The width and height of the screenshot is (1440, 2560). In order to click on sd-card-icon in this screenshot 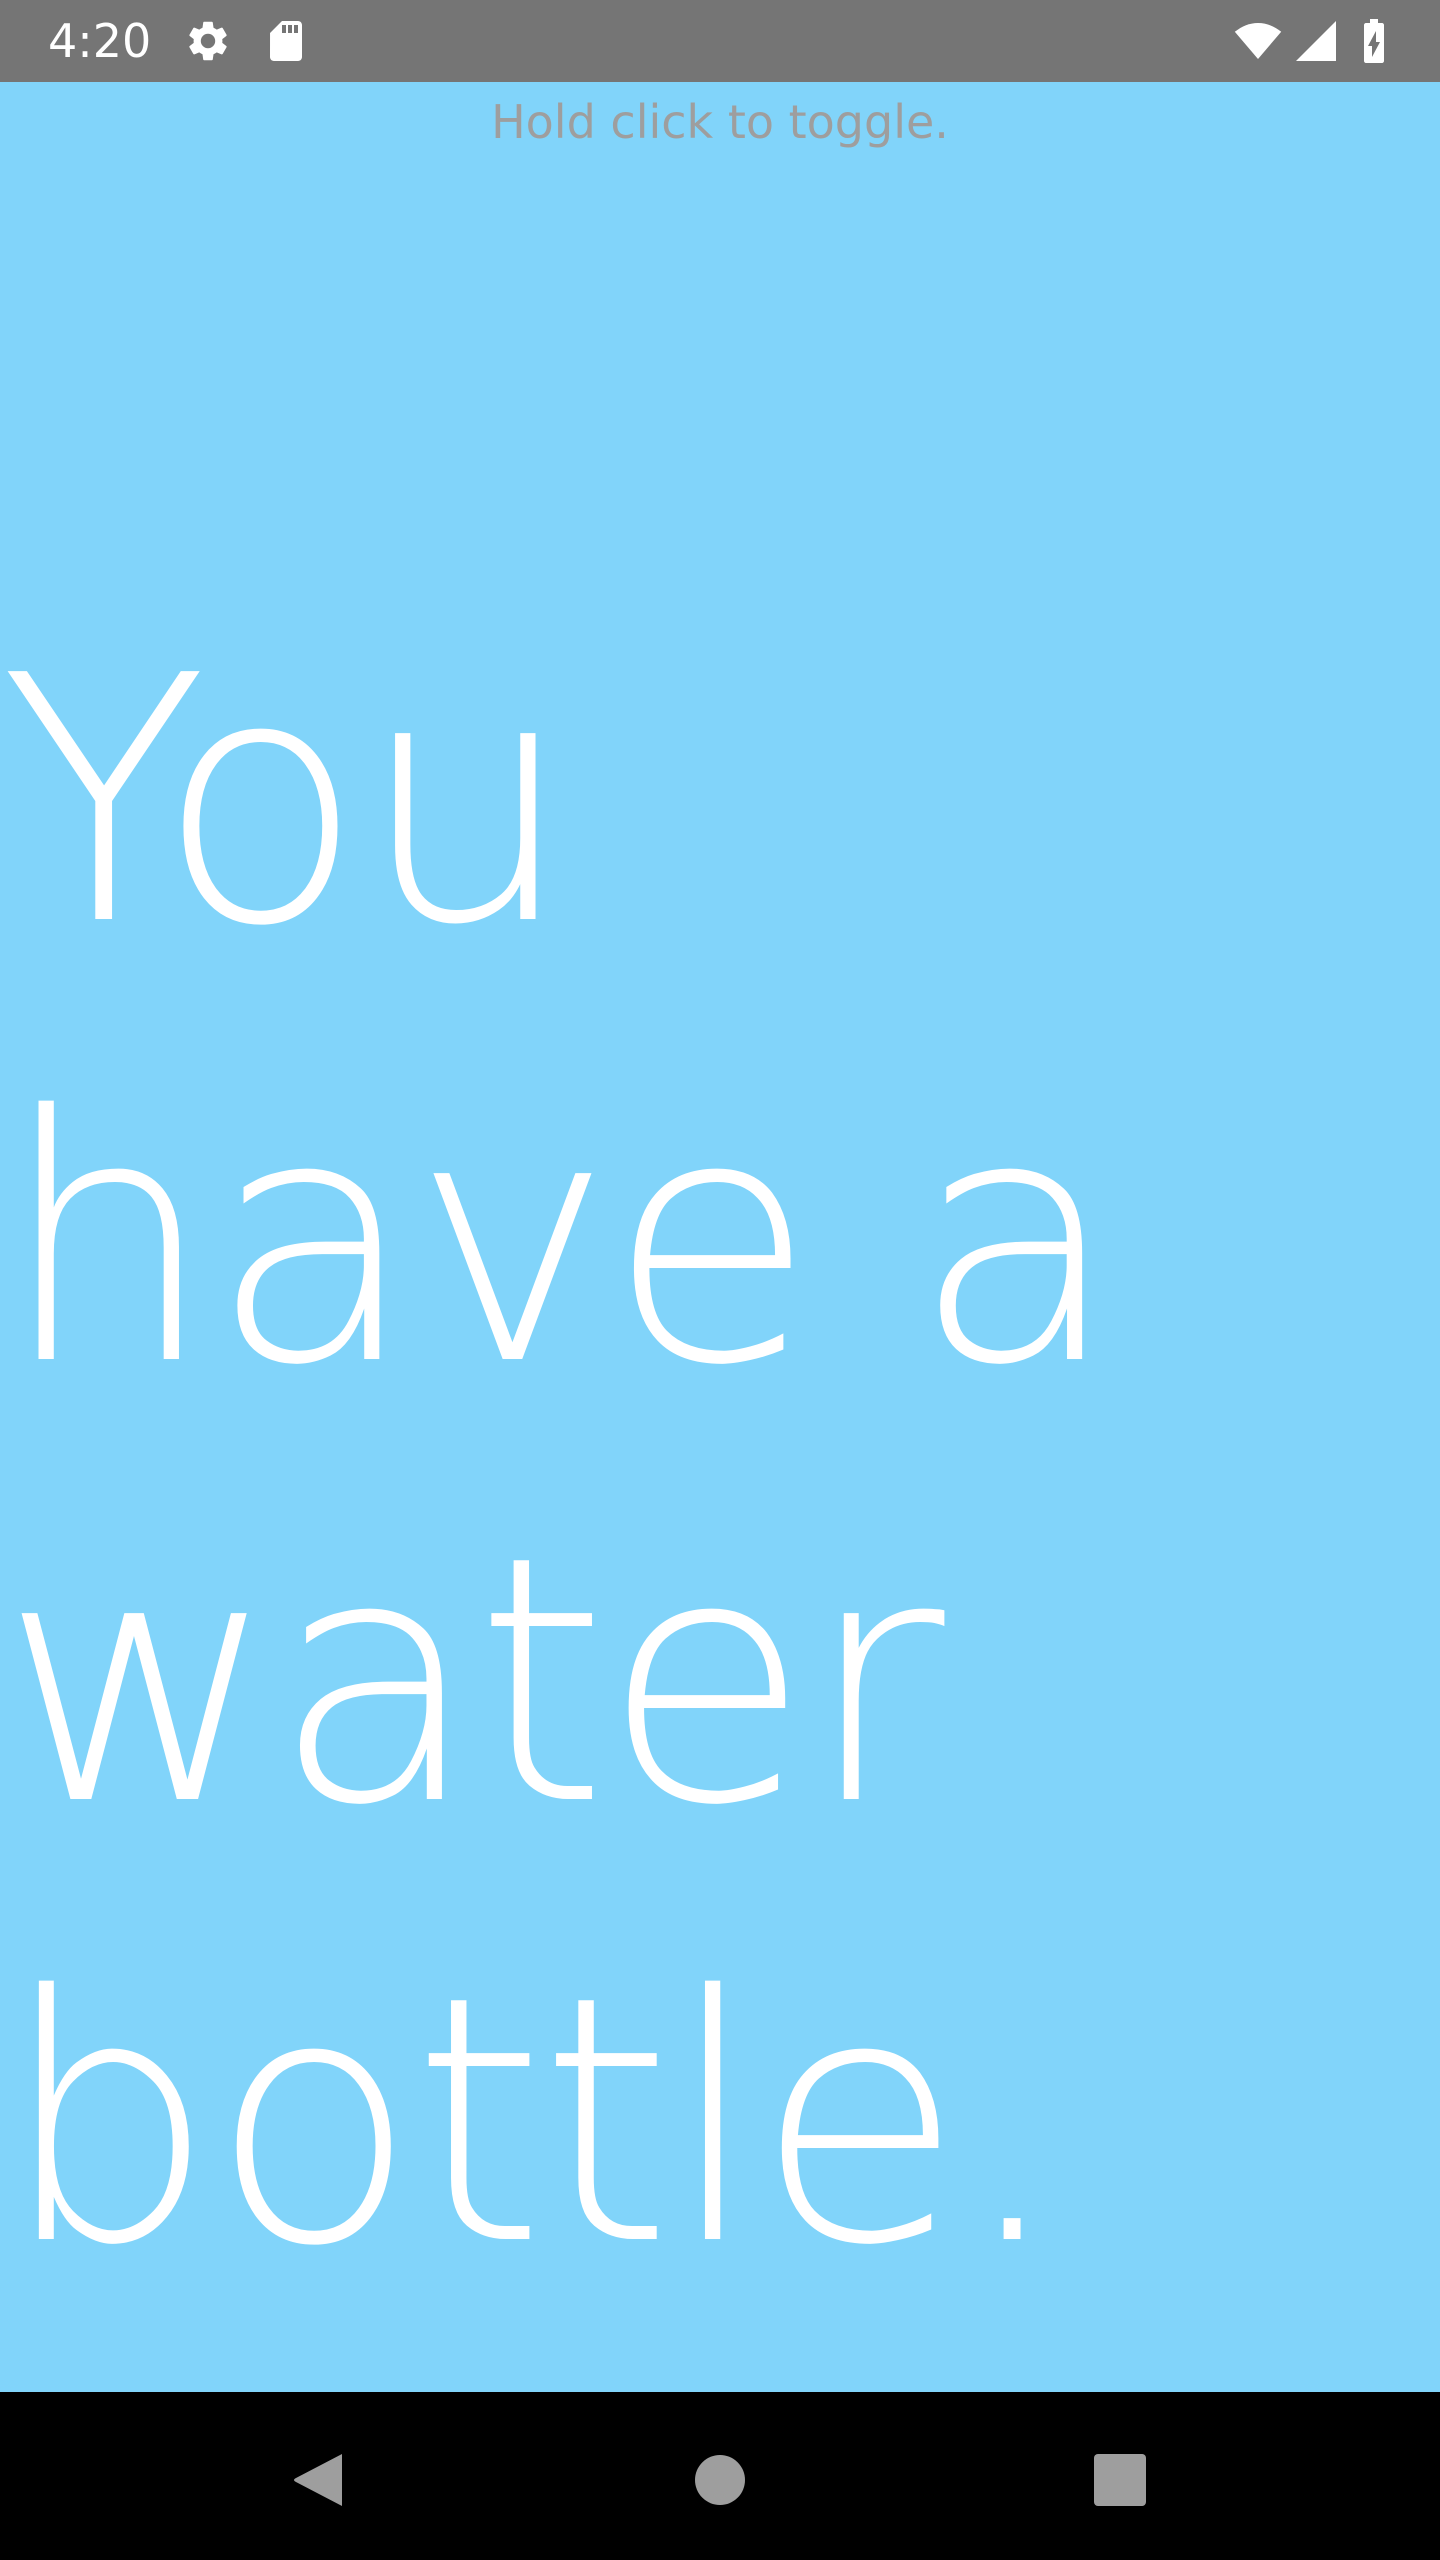, I will do `click(286, 41)`.